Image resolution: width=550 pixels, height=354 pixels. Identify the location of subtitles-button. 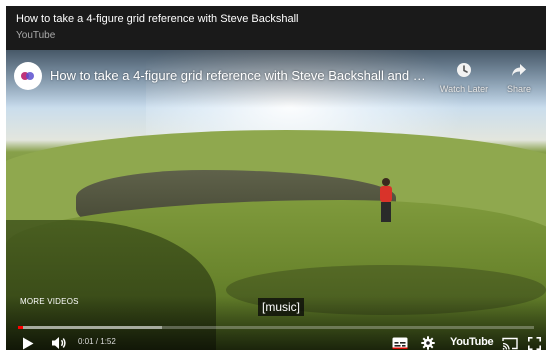
(400, 341).